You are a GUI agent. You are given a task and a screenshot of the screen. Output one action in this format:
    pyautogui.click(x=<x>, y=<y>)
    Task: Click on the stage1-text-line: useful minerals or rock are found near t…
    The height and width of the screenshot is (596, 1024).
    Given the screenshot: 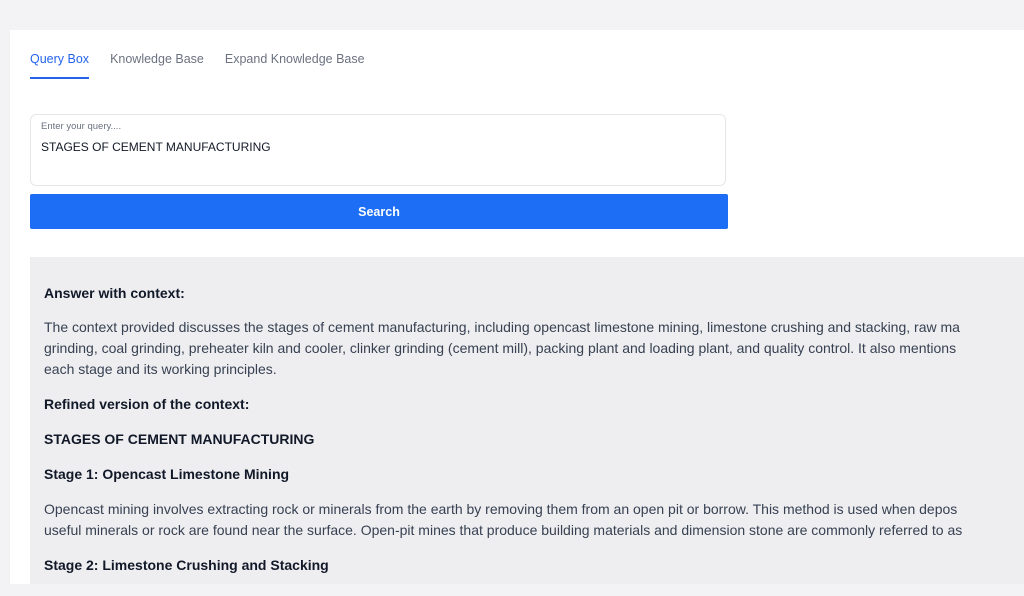 What is the action you would take?
    pyautogui.click(x=503, y=530)
    